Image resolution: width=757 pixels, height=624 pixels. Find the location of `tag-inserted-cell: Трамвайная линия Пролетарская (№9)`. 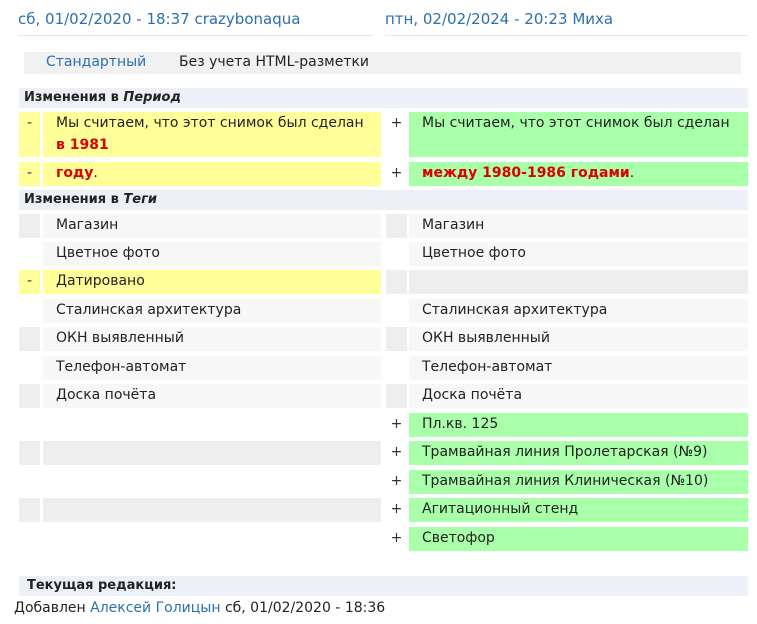

tag-inserted-cell: Трамвайная линия Пролетарская (№9) is located at coordinates (578, 453).